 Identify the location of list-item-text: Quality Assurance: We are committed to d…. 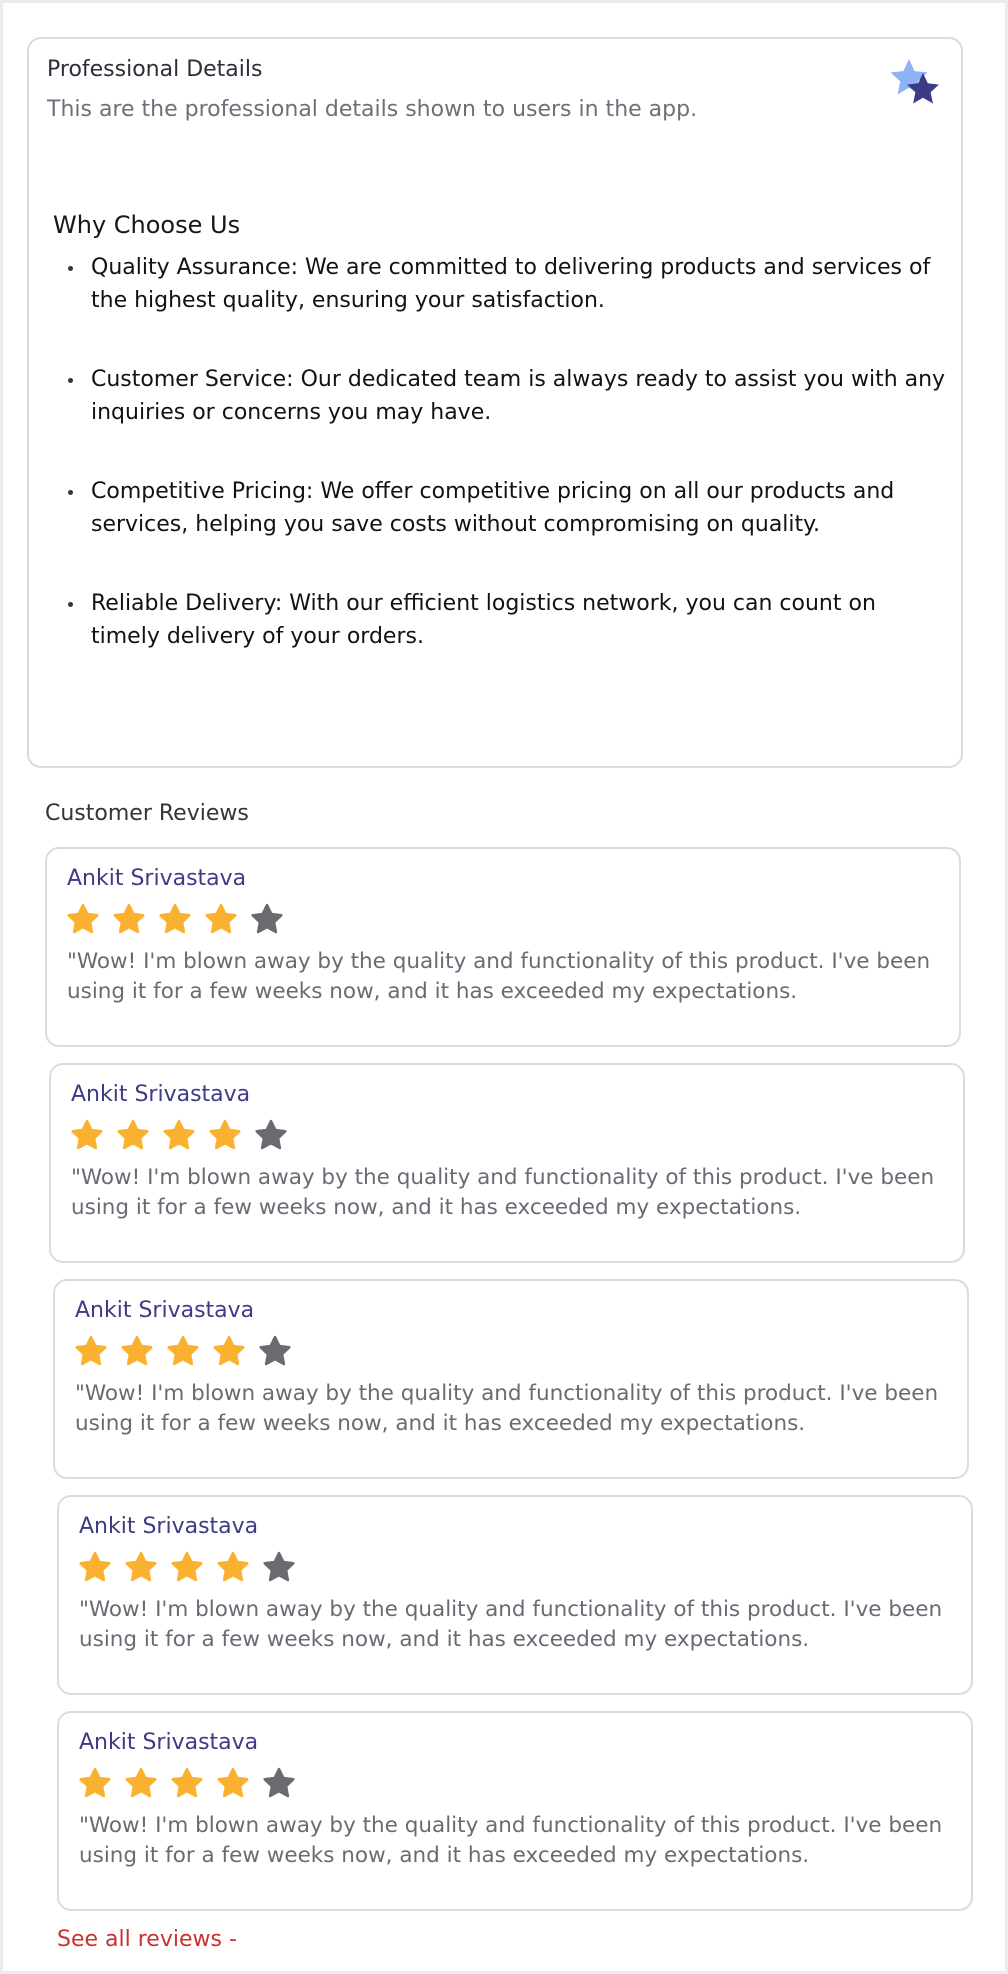
(511, 284).